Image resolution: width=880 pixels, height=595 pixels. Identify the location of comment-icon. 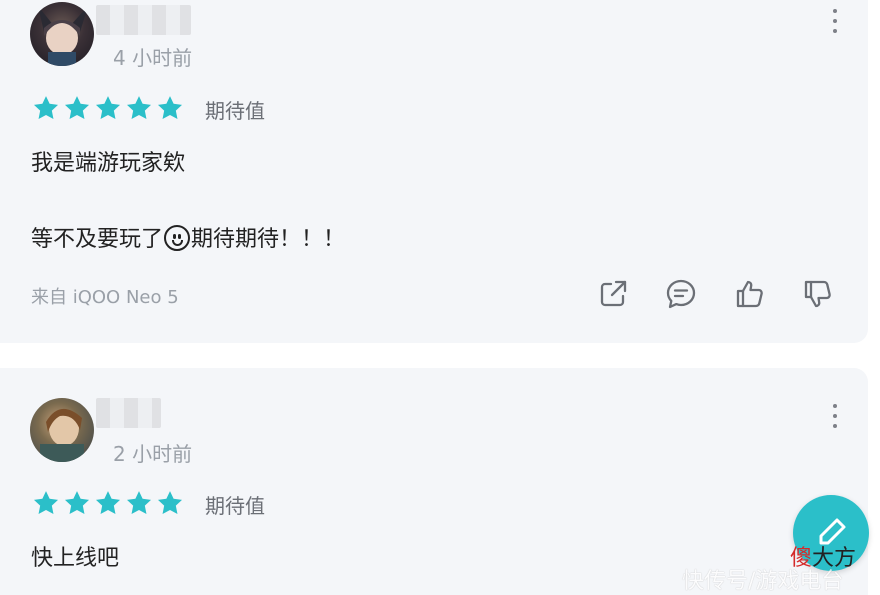
(681, 294).